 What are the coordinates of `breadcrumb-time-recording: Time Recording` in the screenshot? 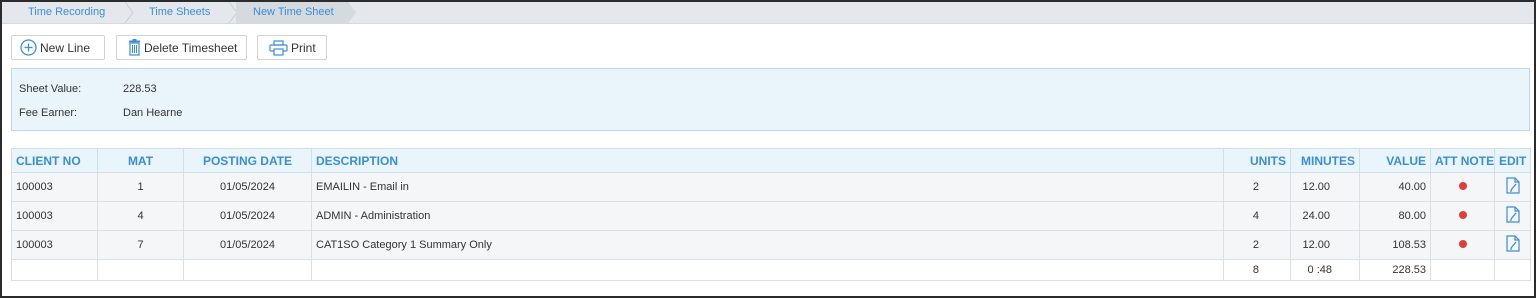 It's located at (66, 12).